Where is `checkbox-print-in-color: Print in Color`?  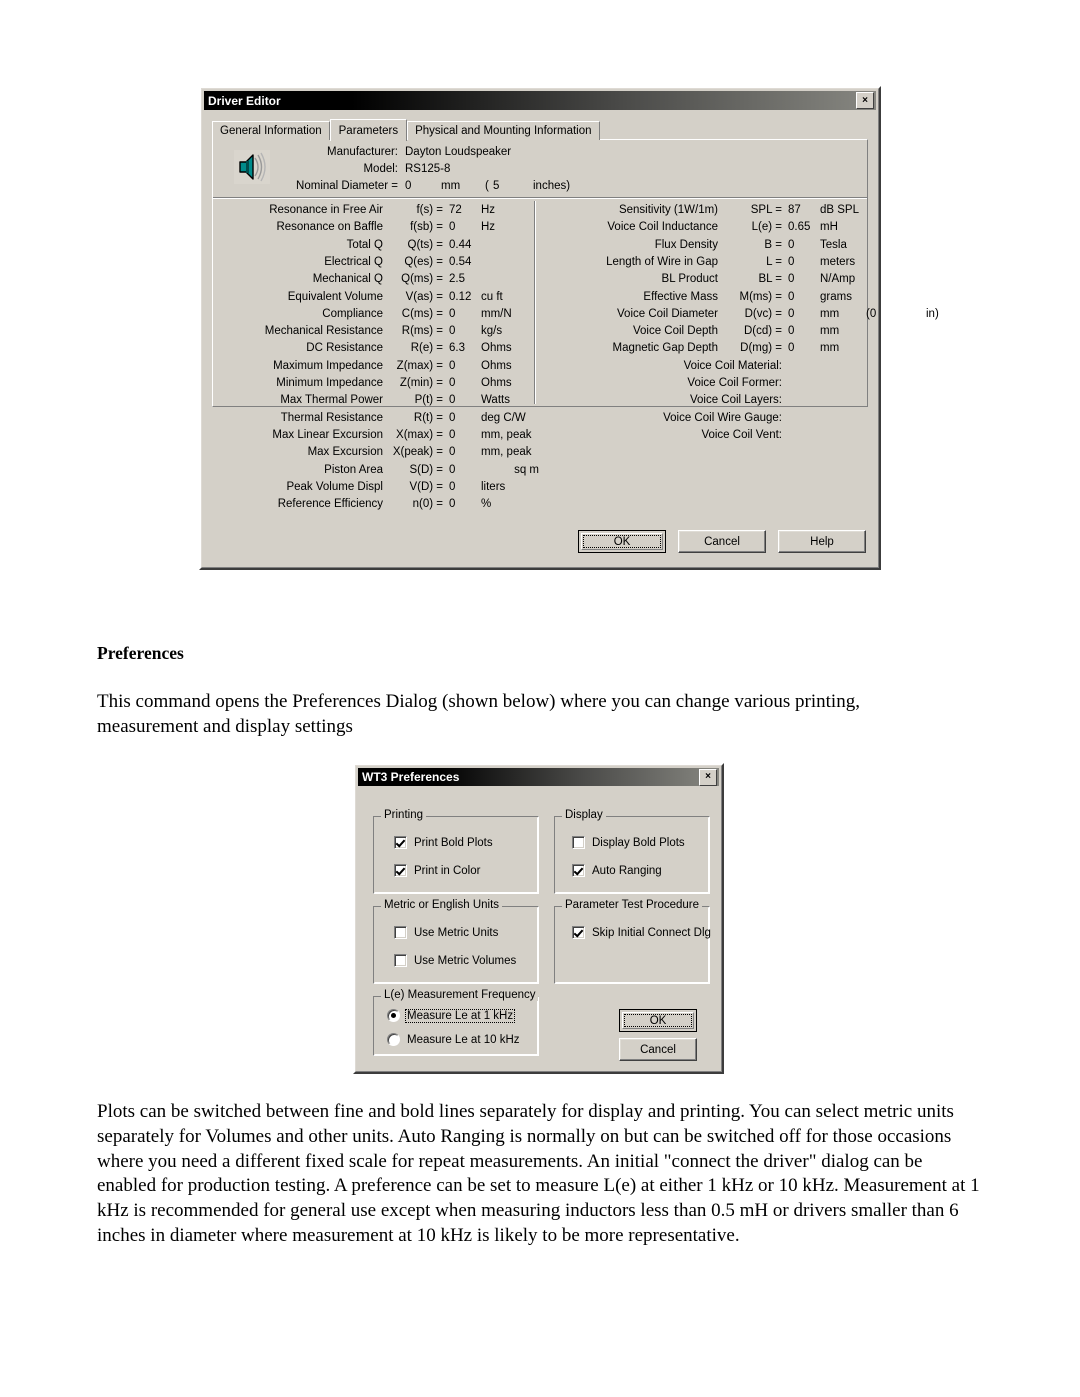 checkbox-print-in-color: Print in Color is located at coordinates (437, 870).